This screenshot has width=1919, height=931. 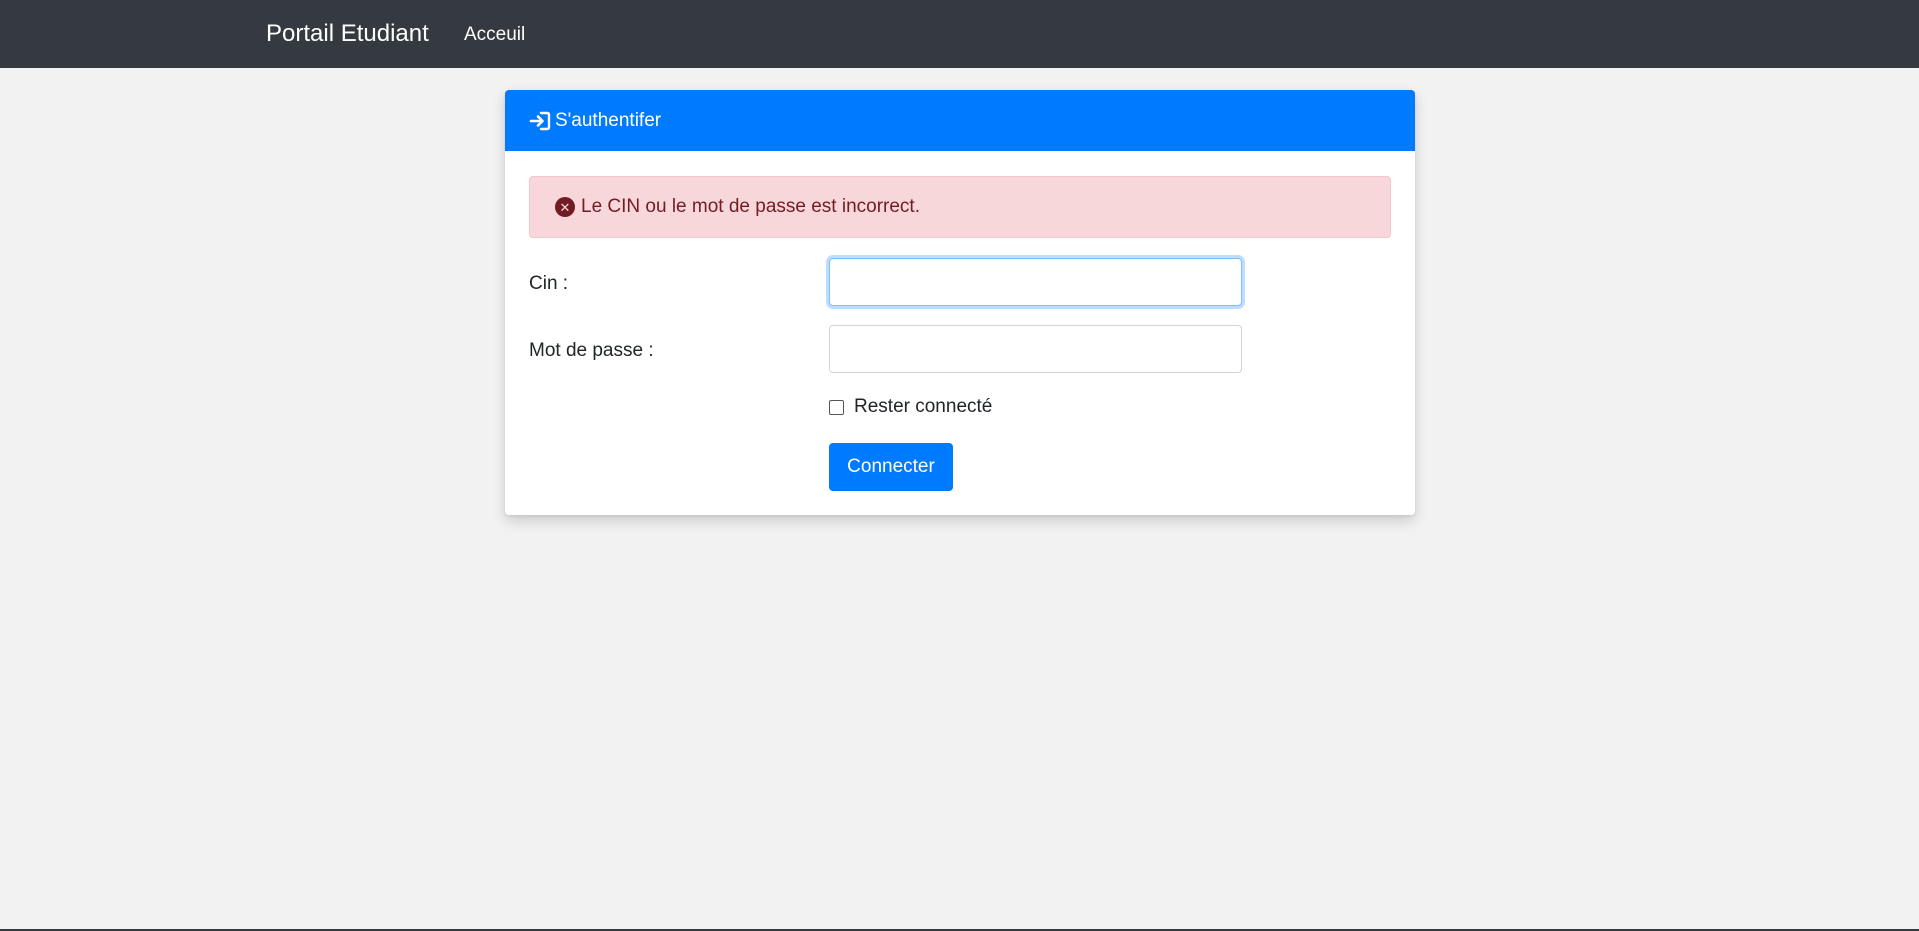 What do you see at coordinates (891, 467) in the screenshot?
I see `connect-button: Connecter` at bounding box center [891, 467].